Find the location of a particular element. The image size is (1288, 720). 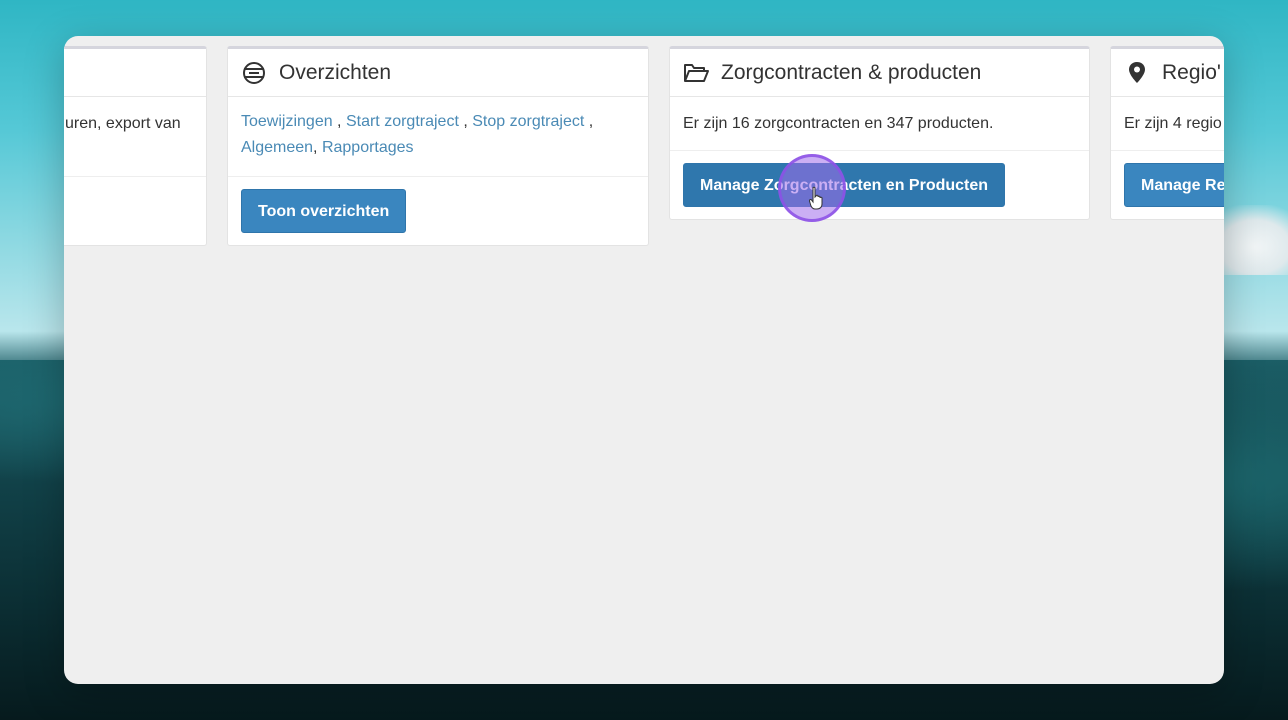

card-partial-header is located at coordinates (135, 73).